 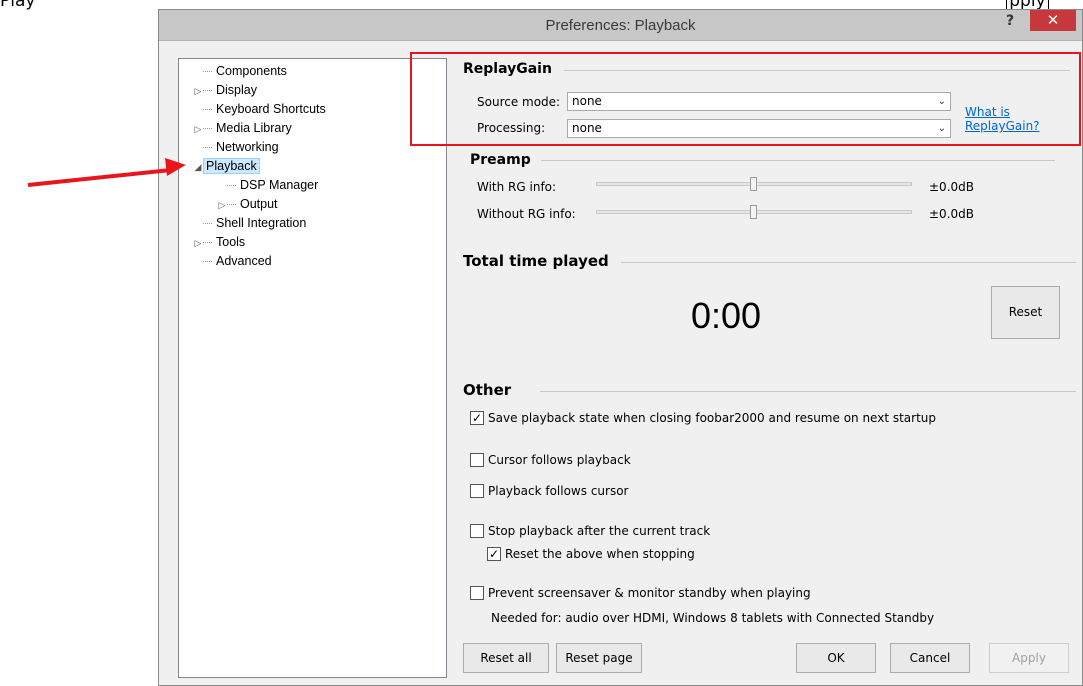 I want to click on cursor-follows-label: Cursor follows playback, so click(x=559, y=460).